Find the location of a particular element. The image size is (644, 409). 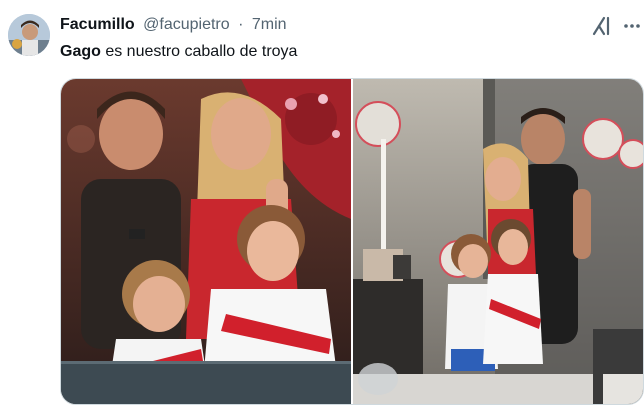

author-name: Facumillo is located at coordinates (97, 24).